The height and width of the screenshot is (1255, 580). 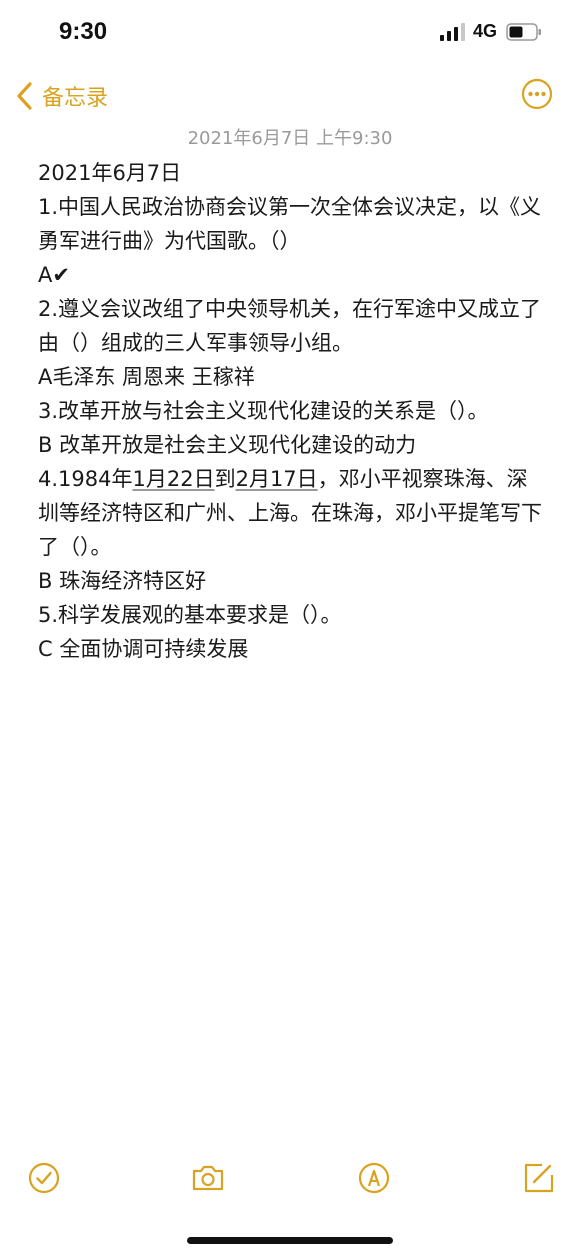 What do you see at coordinates (290, 96) in the screenshot?
I see `navigation-bar: 备忘录` at bounding box center [290, 96].